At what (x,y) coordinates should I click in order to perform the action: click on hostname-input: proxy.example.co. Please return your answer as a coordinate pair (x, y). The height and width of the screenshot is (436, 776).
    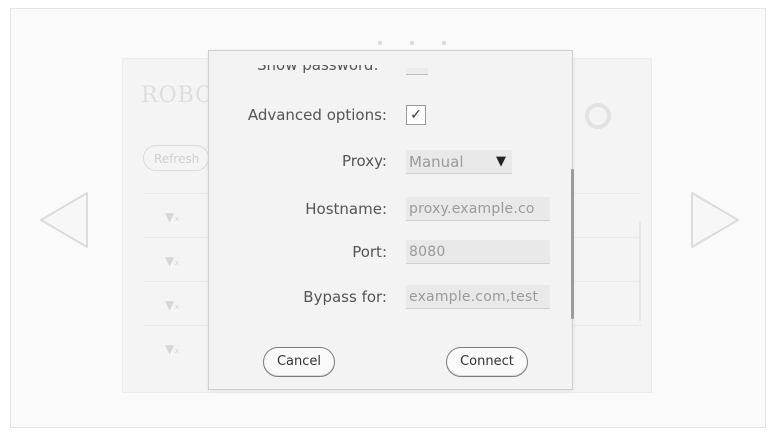
    Looking at the image, I should click on (478, 209).